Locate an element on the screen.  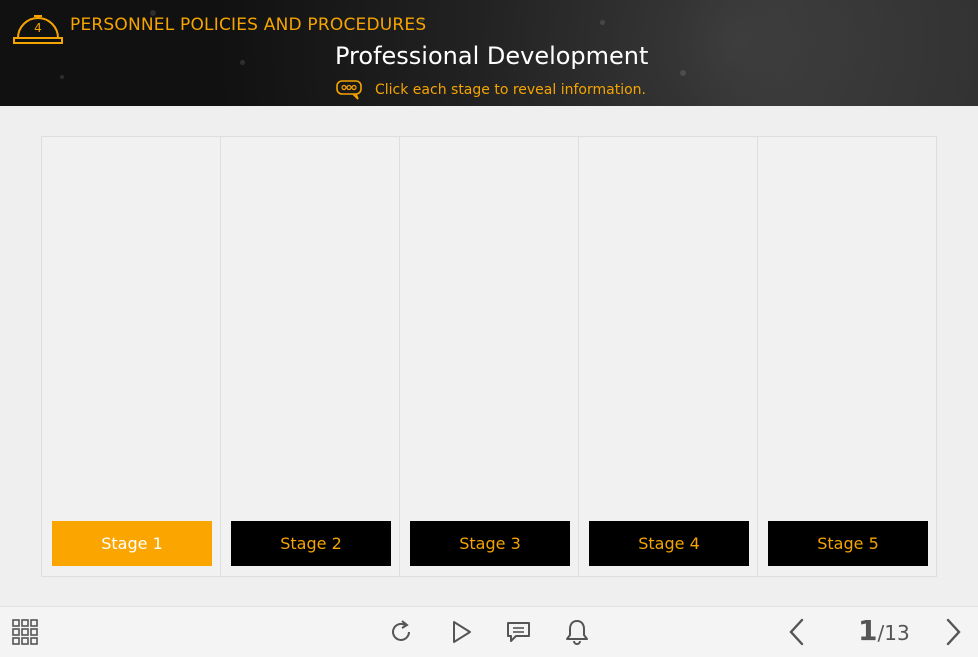
stage-4-button: Stage 4 is located at coordinates (669, 543).